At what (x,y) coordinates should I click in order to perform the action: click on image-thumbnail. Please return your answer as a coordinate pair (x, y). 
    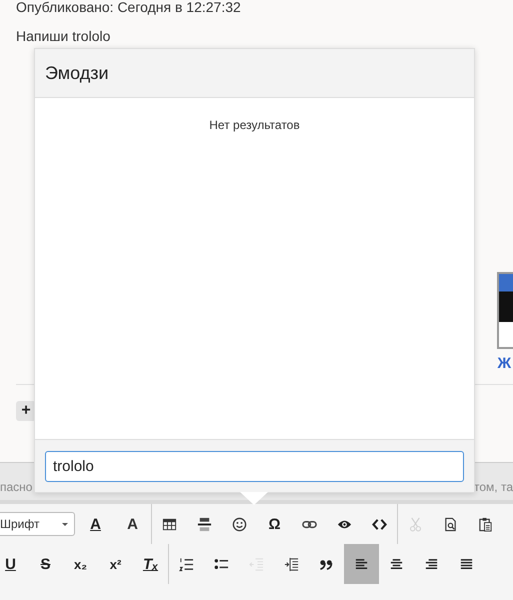
    Looking at the image, I should click on (505, 310).